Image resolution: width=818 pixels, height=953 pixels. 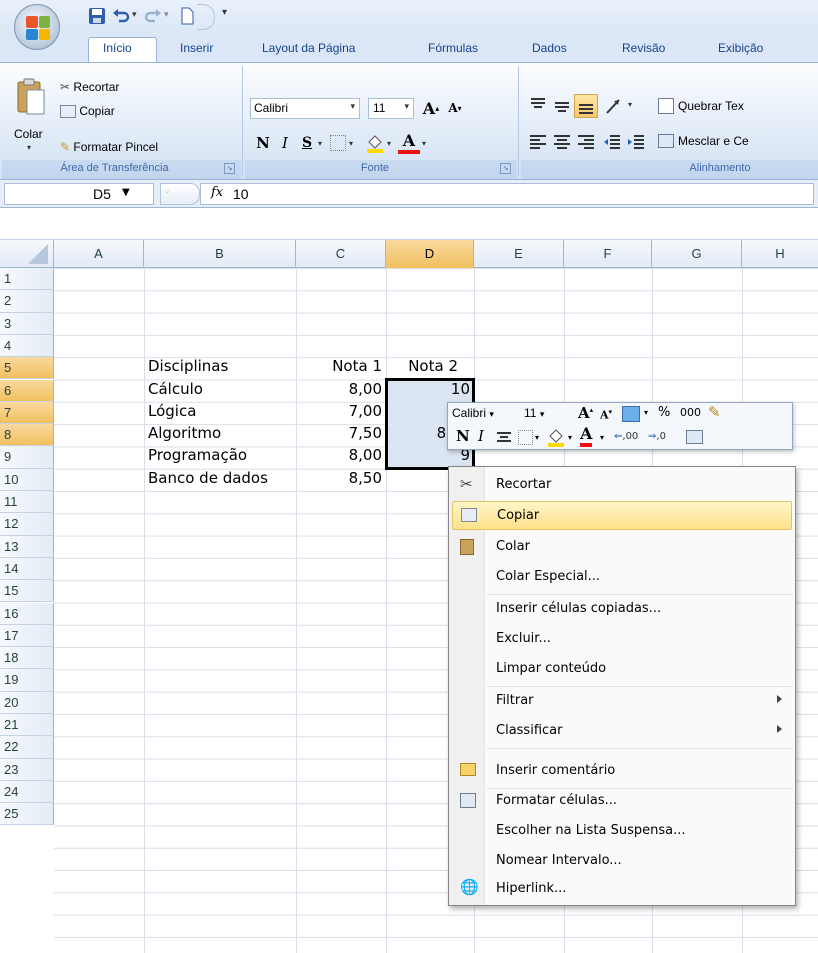 I want to click on row-header: 7, so click(x=27, y=413).